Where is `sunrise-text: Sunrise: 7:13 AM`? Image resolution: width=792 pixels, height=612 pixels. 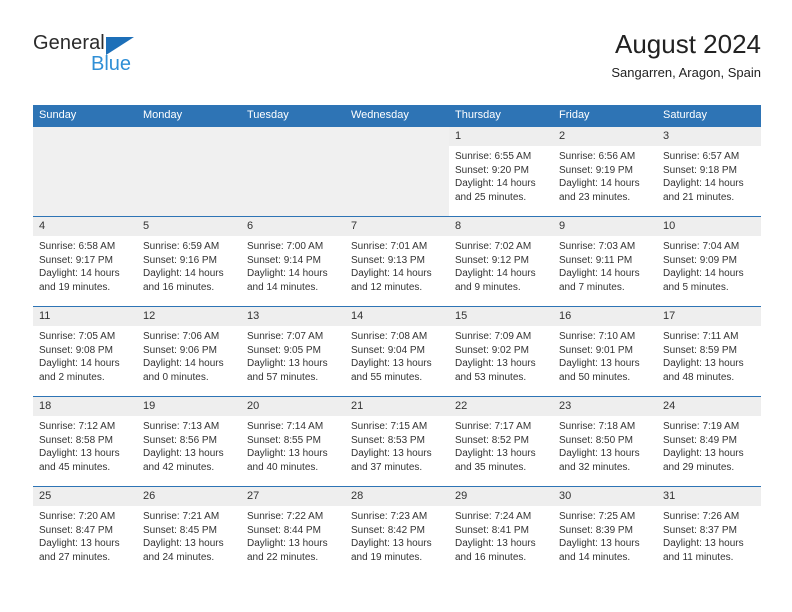
sunrise-text: Sunrise: 7:13 AM is located at coordinates (181, 426).